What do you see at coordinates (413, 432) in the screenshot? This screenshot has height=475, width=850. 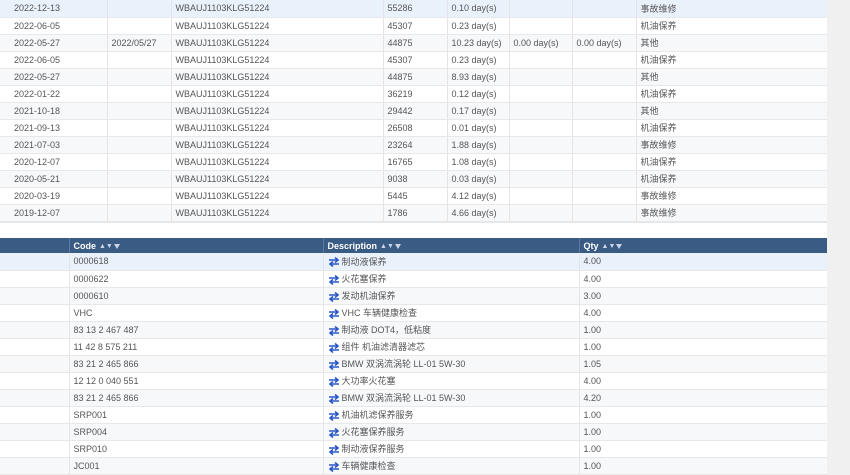 I see `parts-row: SRP004 火花塞保养服务 1.00` at bounding box center [413, 432].